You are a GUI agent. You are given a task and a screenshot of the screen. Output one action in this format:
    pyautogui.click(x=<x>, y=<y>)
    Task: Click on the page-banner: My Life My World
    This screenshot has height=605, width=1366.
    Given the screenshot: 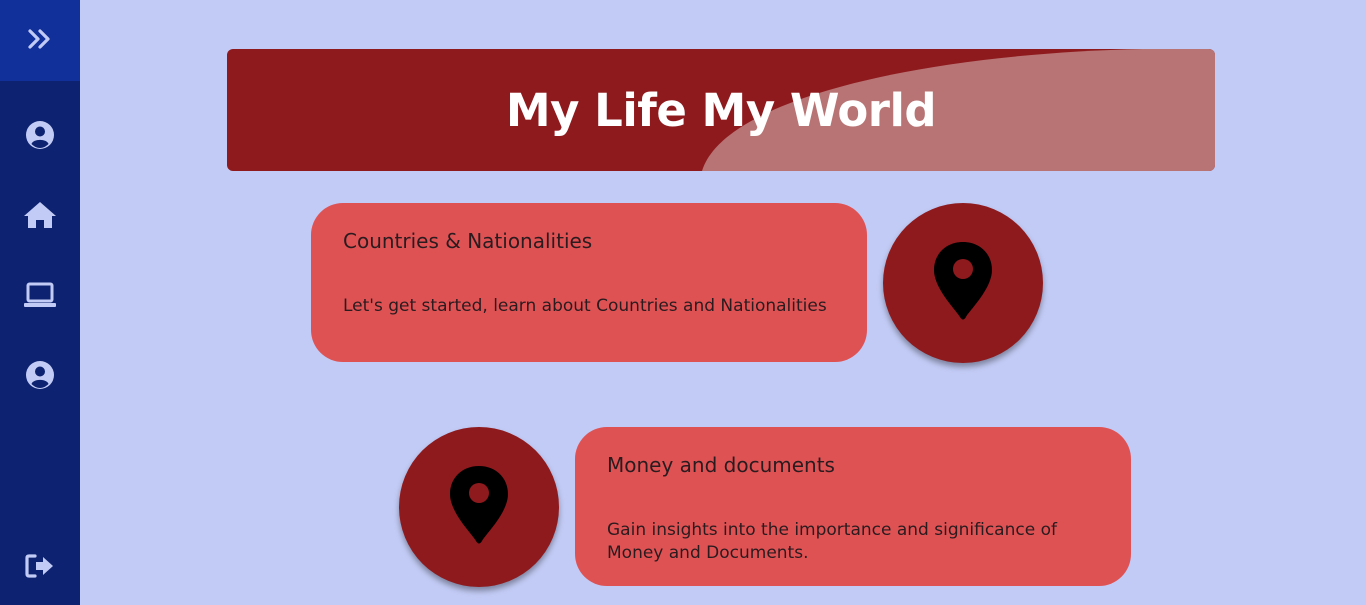 What is the action you would take?
    pyautogui.click(x=721, y=110)
    